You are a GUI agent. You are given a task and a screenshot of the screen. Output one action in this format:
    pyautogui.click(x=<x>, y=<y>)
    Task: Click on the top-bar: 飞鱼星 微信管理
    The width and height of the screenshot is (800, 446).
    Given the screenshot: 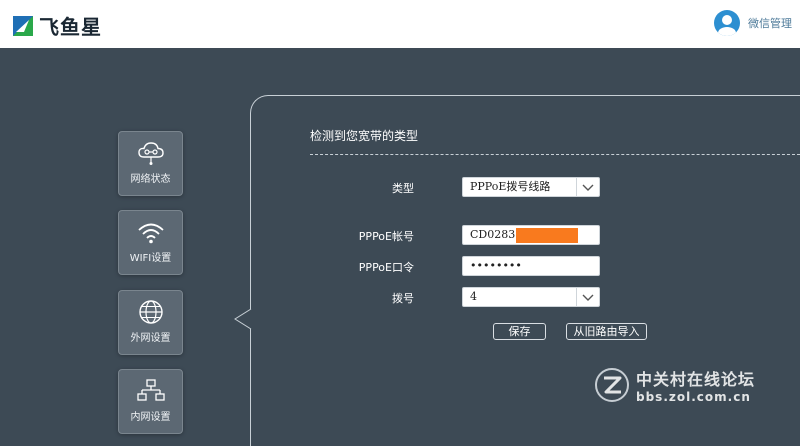 What is the action you would take?
    pyautogui.click(x=400, y=24)
    